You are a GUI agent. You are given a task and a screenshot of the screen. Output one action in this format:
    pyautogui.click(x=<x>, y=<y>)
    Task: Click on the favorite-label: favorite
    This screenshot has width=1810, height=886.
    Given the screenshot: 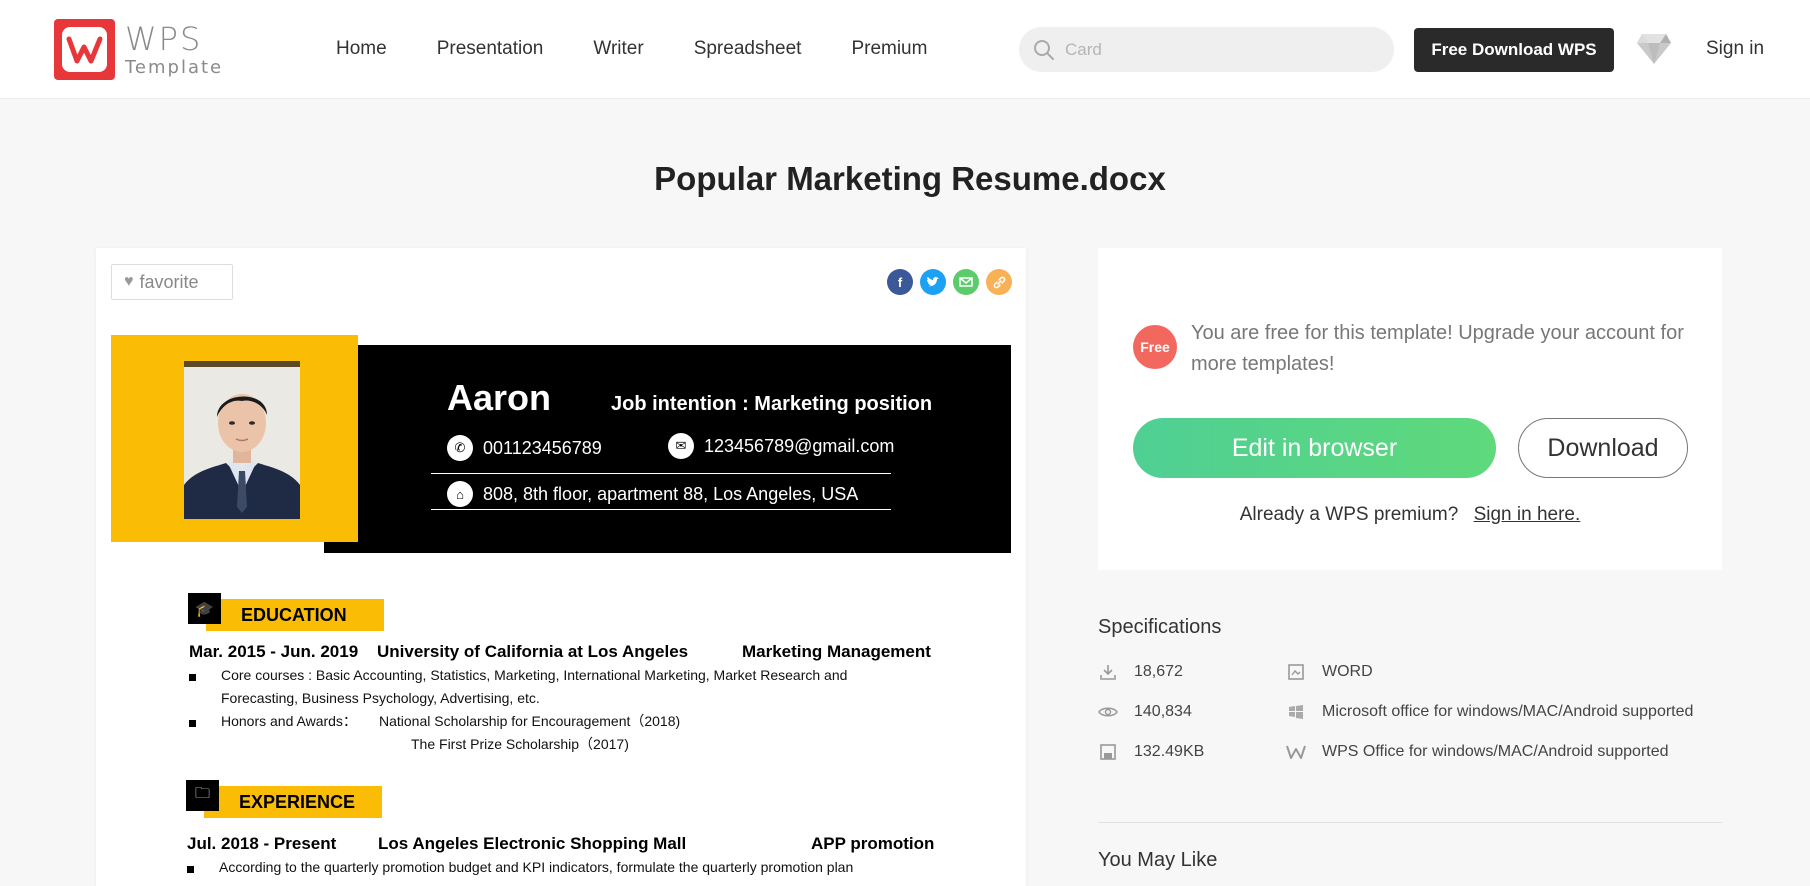 What is the action you would take?
    pyautogui.click(x=169, y=281)
    